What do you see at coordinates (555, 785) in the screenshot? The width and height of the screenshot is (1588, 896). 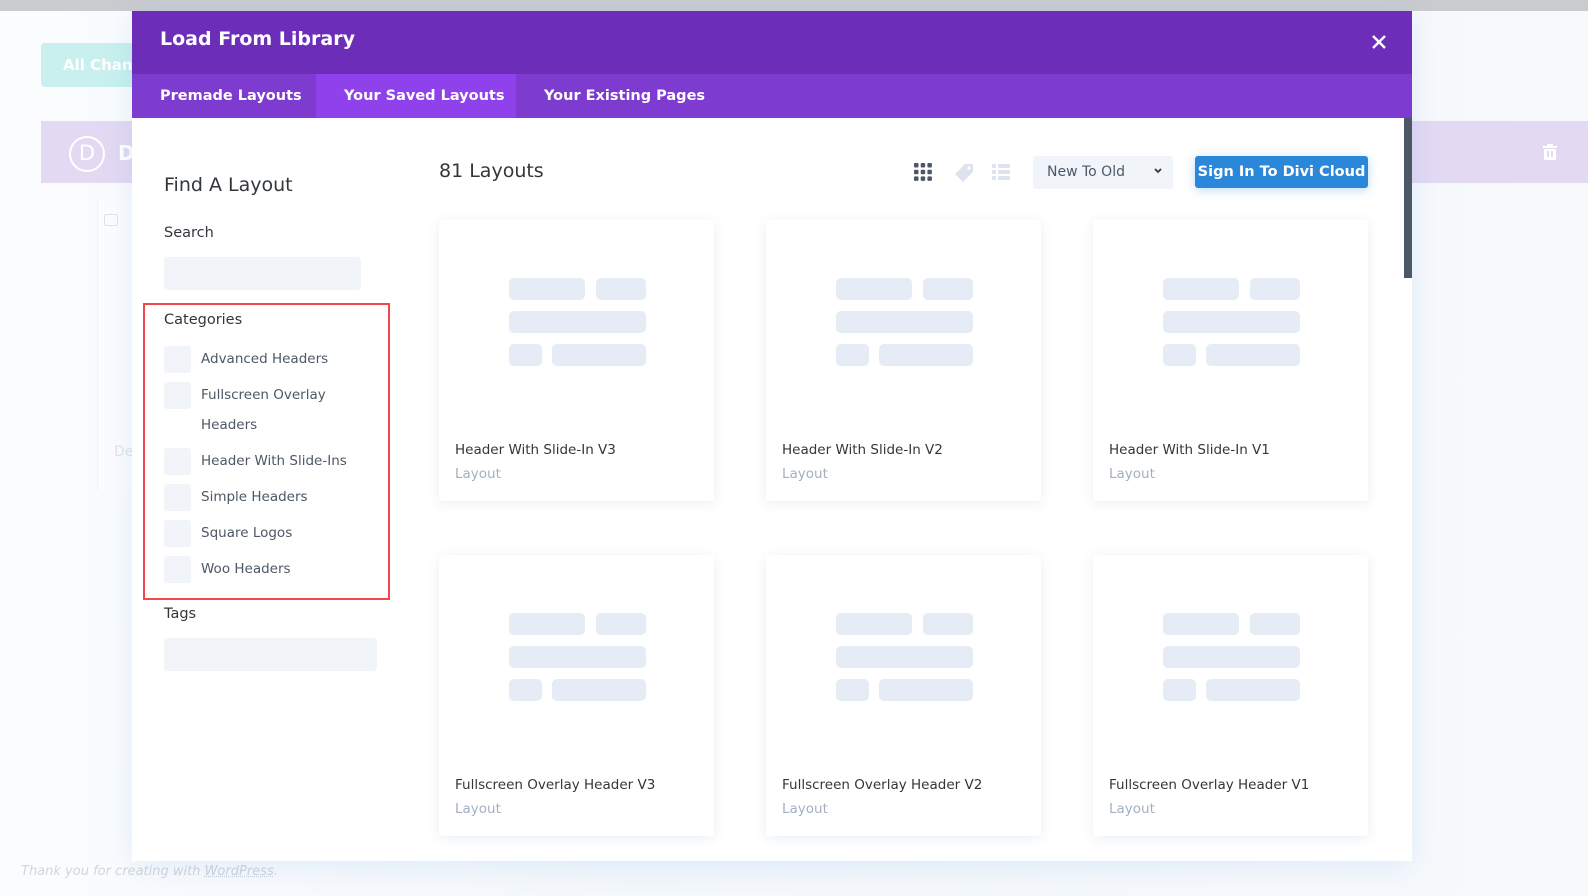 I see `layout-title: Fullscreen Overlay Header V3` at bounding box center [555, 785].